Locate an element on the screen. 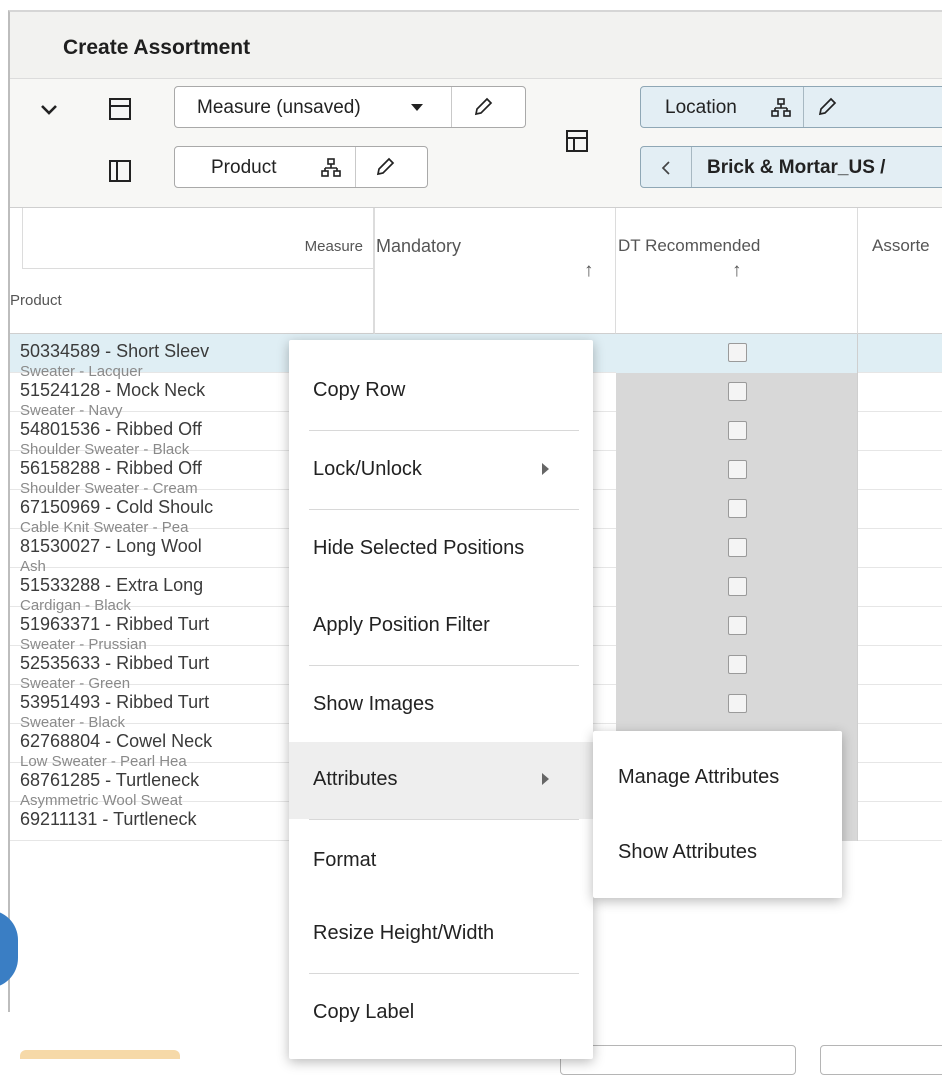 Image resolution: width=942 pixels, height=1075 pixels. menu-item-label: Copy Row is located at coordinates (359, 390).